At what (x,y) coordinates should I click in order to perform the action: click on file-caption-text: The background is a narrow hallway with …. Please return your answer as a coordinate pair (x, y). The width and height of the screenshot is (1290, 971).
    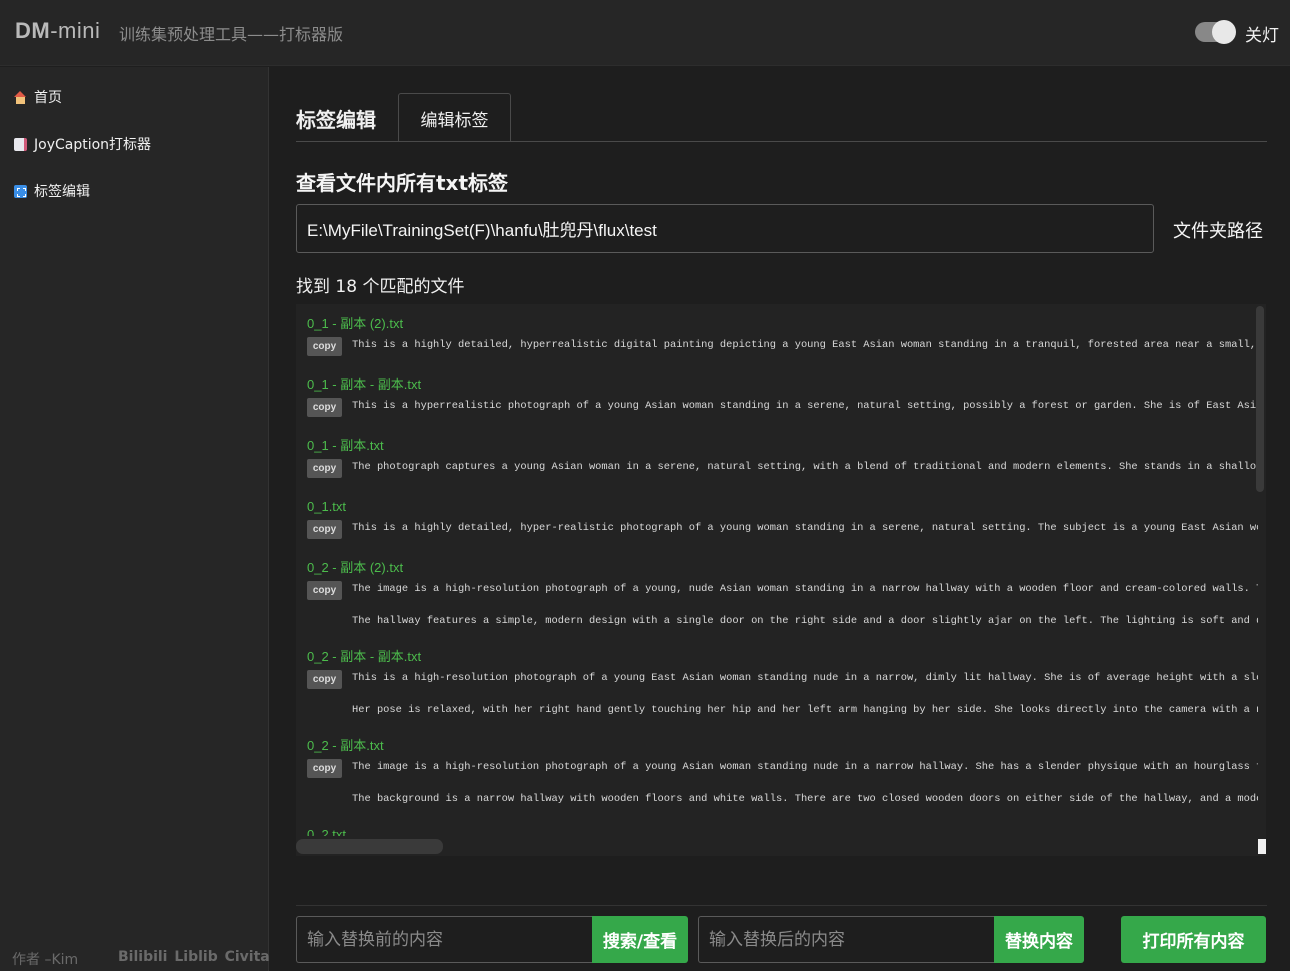
    Looking at the image, I should click on (805, 799).